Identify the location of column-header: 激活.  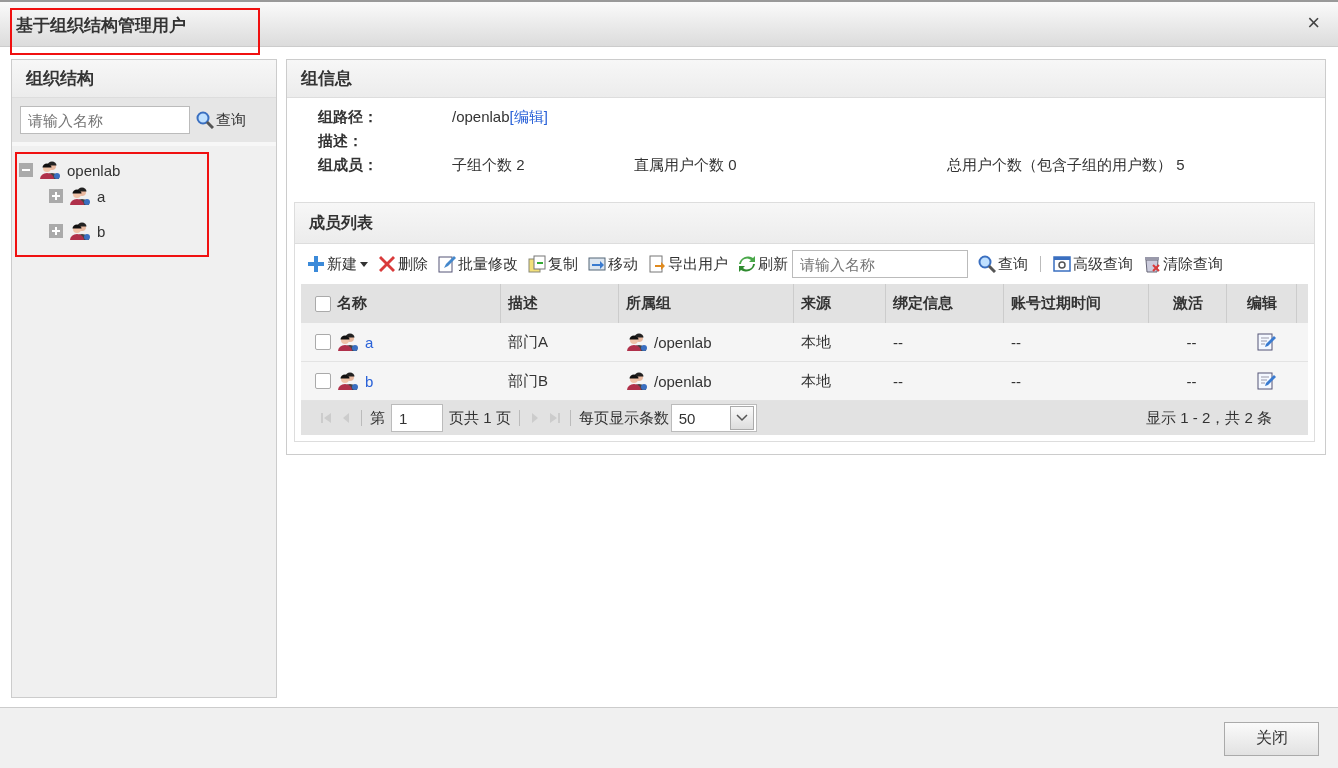
(1187, 303).